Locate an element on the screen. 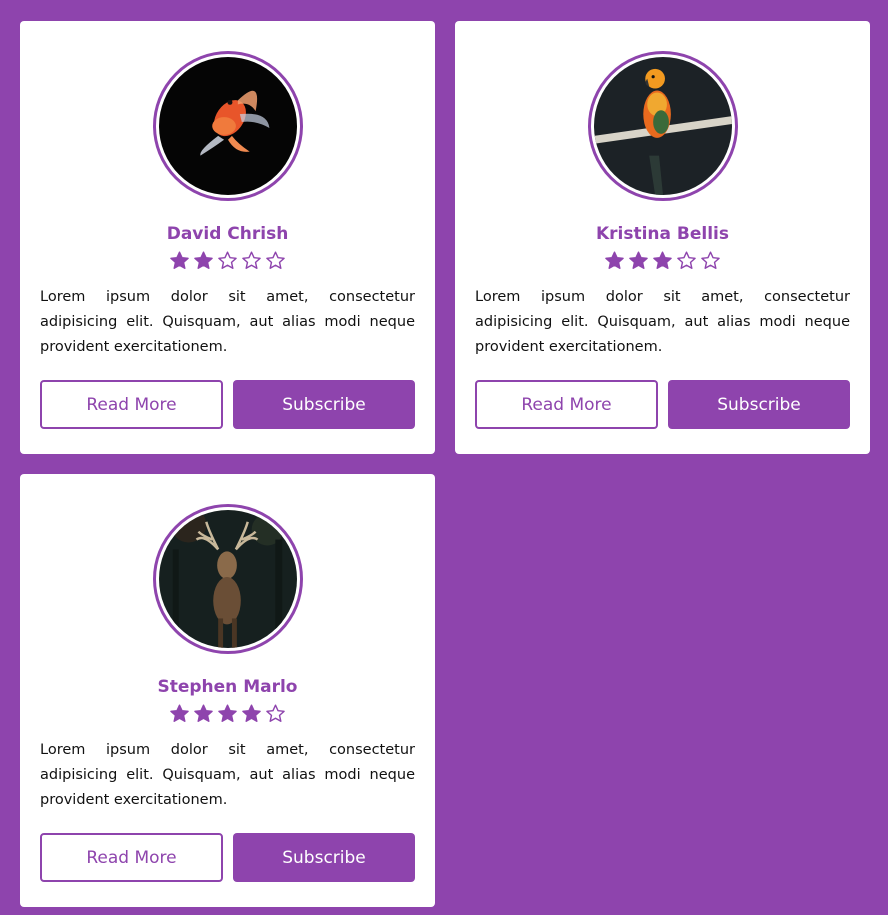 This screenshot has height=915, width=888. goldfish-photo is located at coordinates (228, 126).